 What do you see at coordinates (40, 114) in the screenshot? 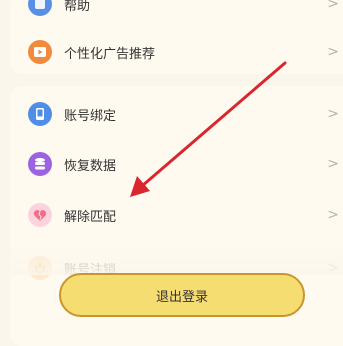
I see `phone-icon` at bounding box center [40, 114].